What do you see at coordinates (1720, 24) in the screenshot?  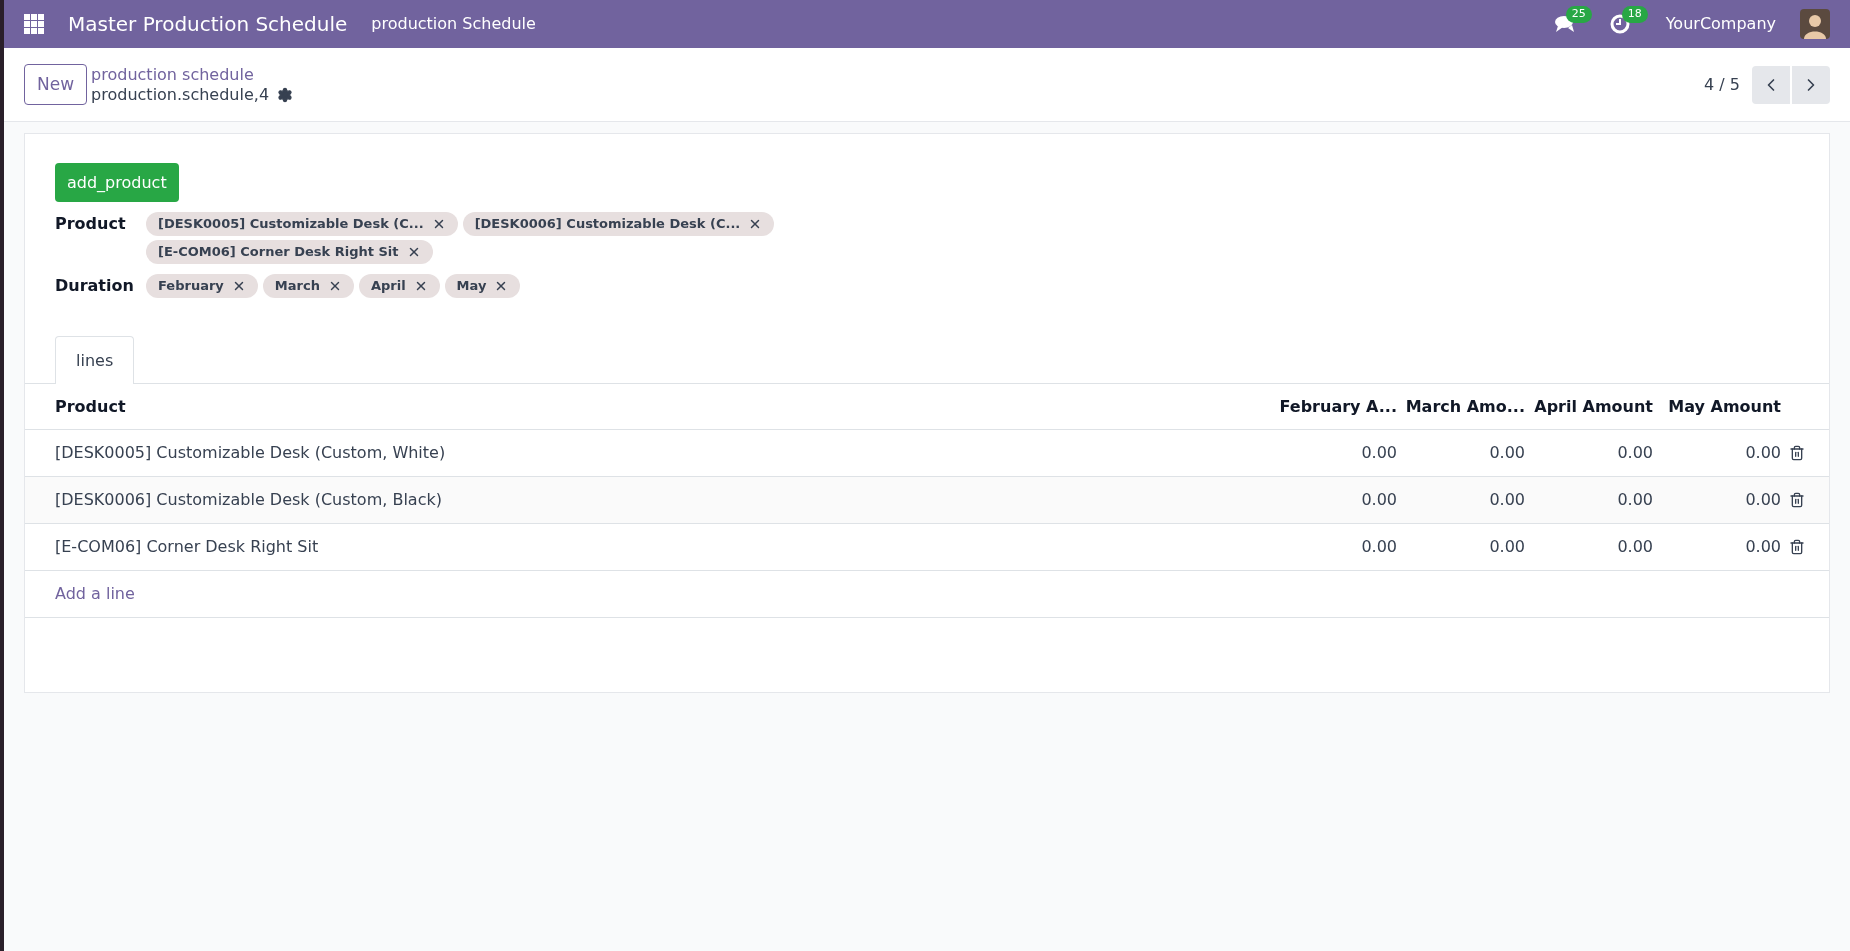 I see `company-name: YourCompany` at bounding box center [1720, 24].